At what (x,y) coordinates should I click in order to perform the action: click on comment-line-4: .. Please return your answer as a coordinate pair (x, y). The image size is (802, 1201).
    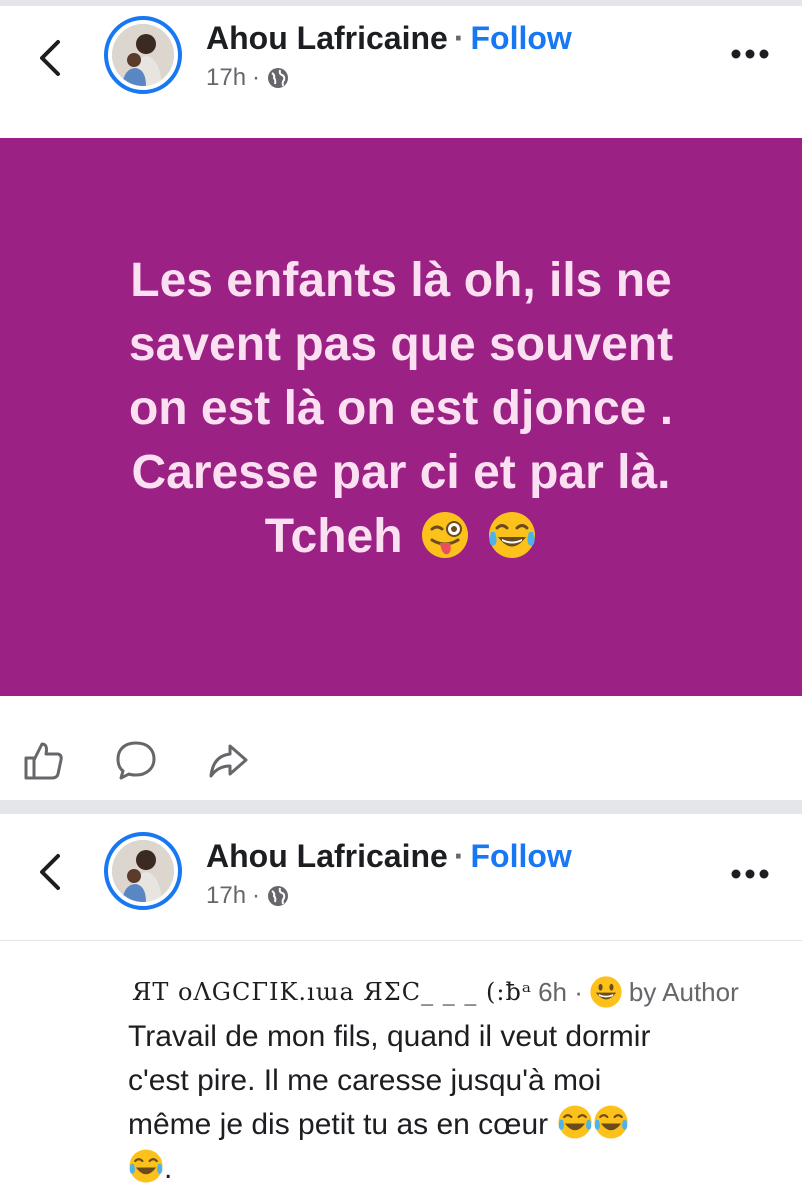
    Looking at the image, I should click on (453, 1169).